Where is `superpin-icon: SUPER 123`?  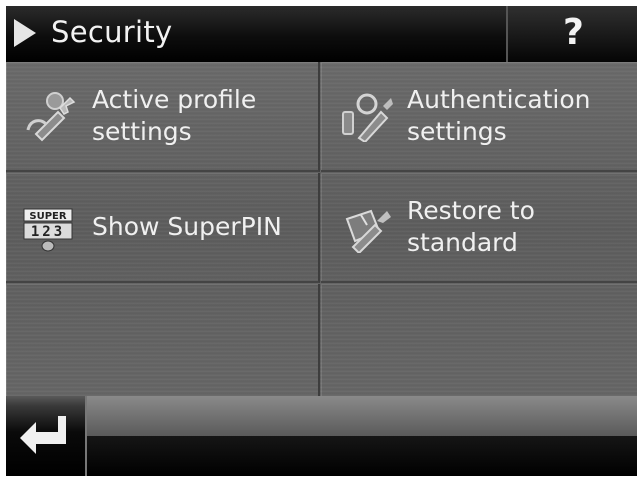 superpin-icon: SUPER 123 is located at coordinates (48, 230).